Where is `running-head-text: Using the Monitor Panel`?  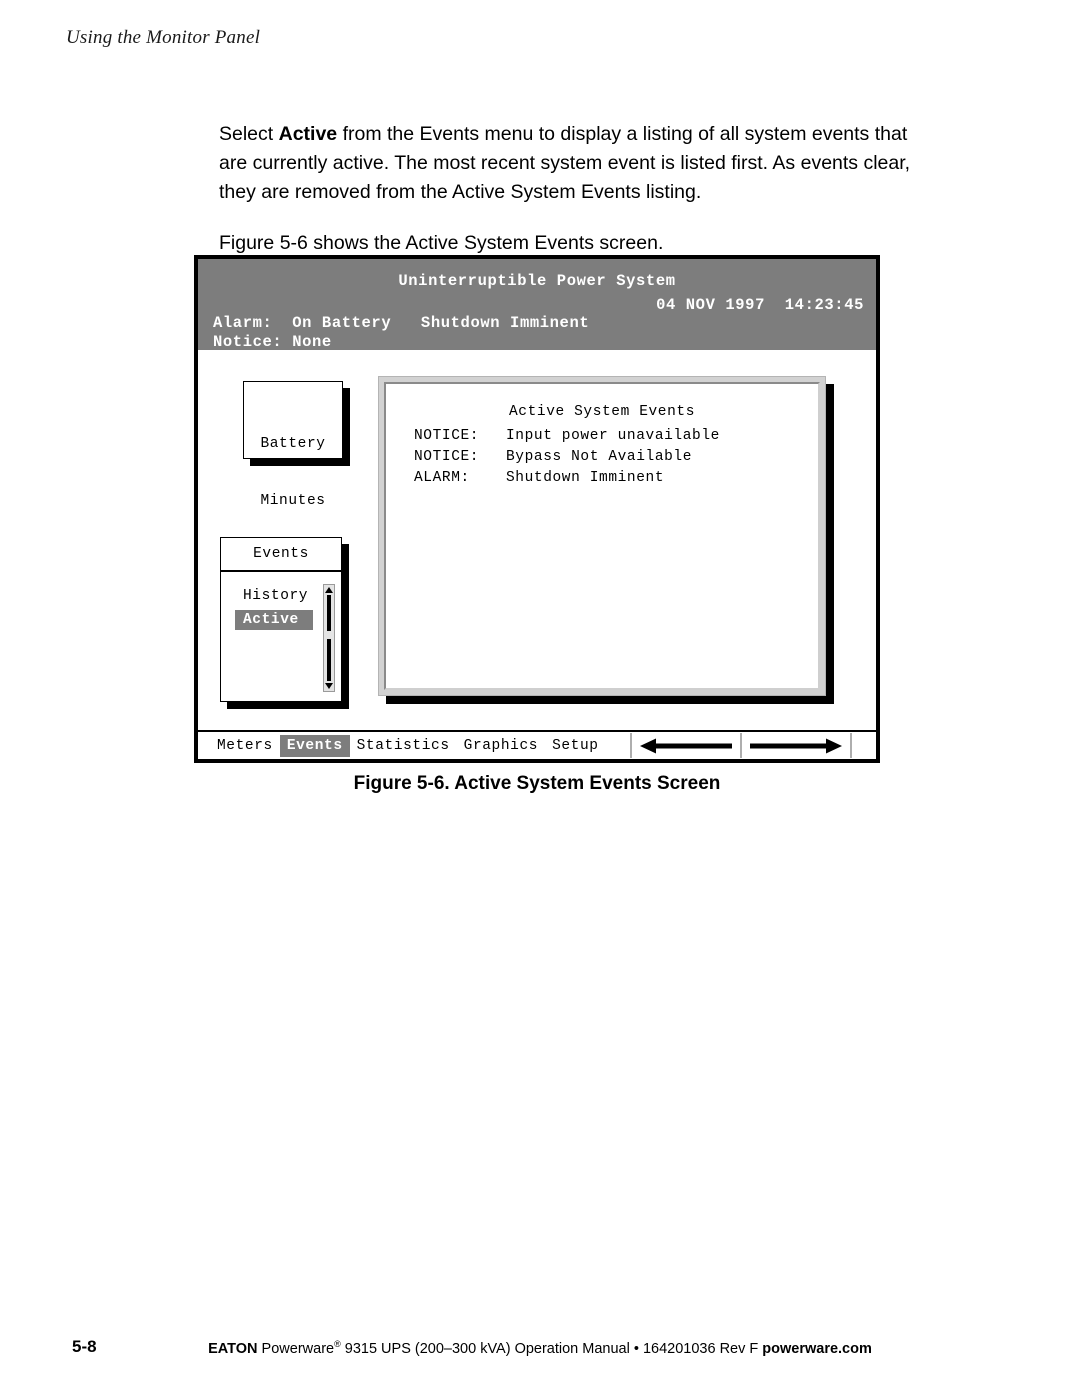 running-head-text: Using the Monitor Panel is located at coordinates (163, 37).